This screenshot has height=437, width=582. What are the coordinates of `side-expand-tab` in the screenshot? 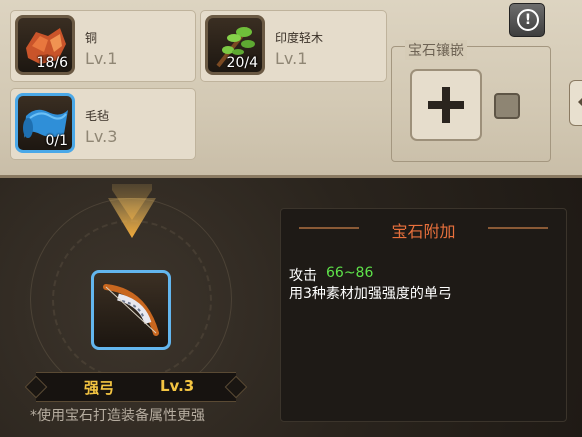 It's located at (575, 103).